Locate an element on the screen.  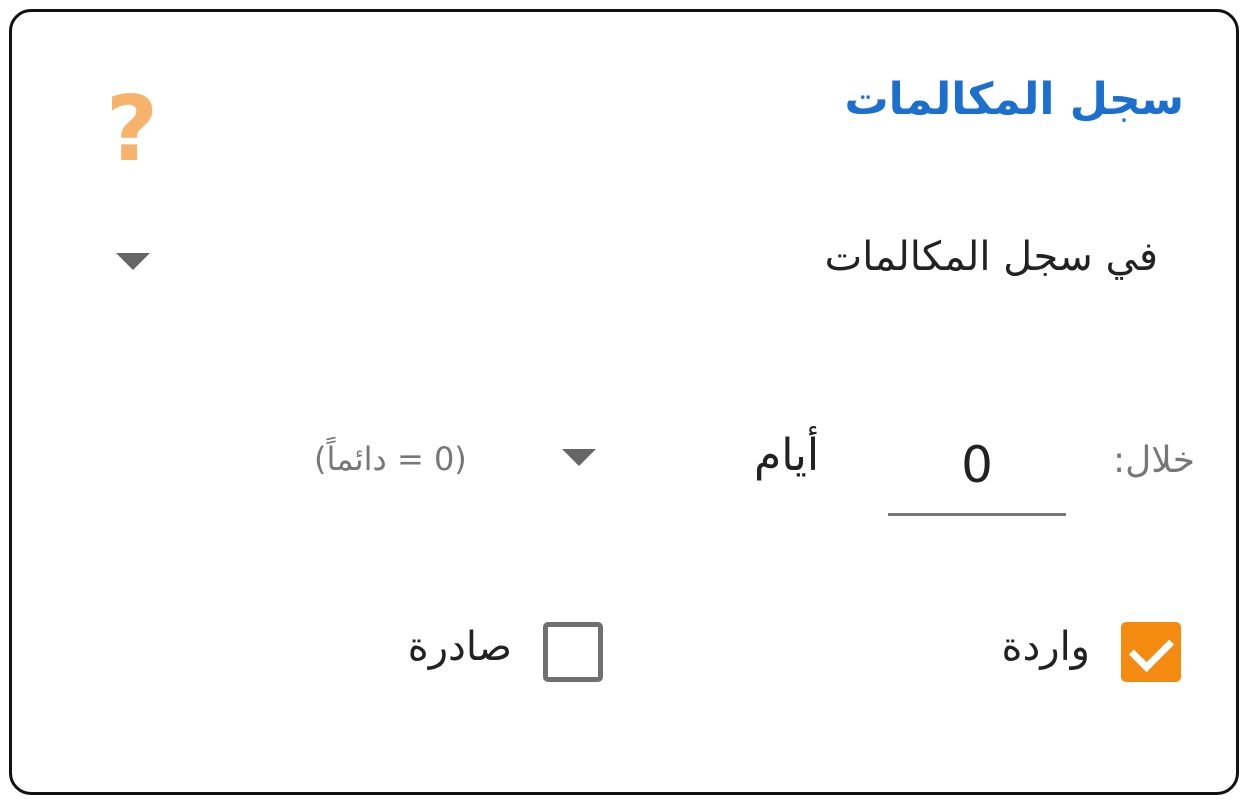
within-label: خلال: is located at coordinates (1153, 460).